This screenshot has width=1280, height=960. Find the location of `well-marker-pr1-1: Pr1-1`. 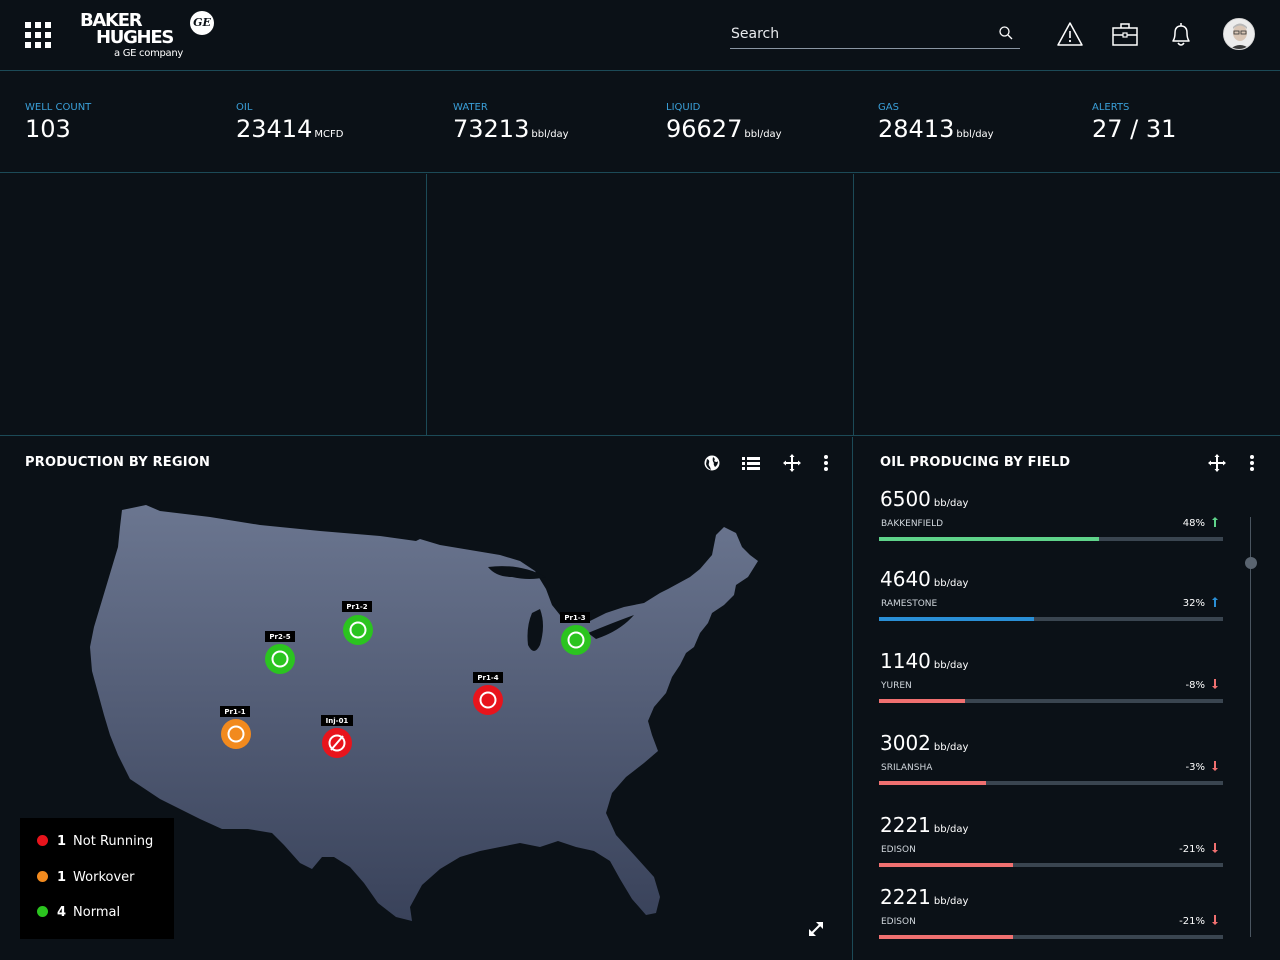

well-marker-pr1-1: Pr1-1 is located at coordinates (235, 727).